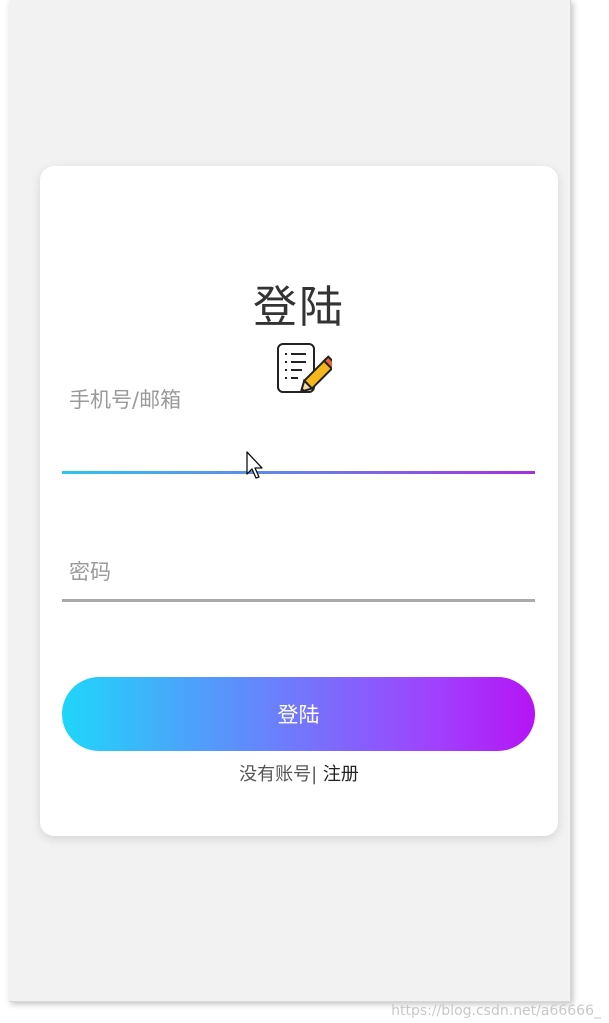  I want to click on username-field: 手机号/邮箱, so click(300, 424).